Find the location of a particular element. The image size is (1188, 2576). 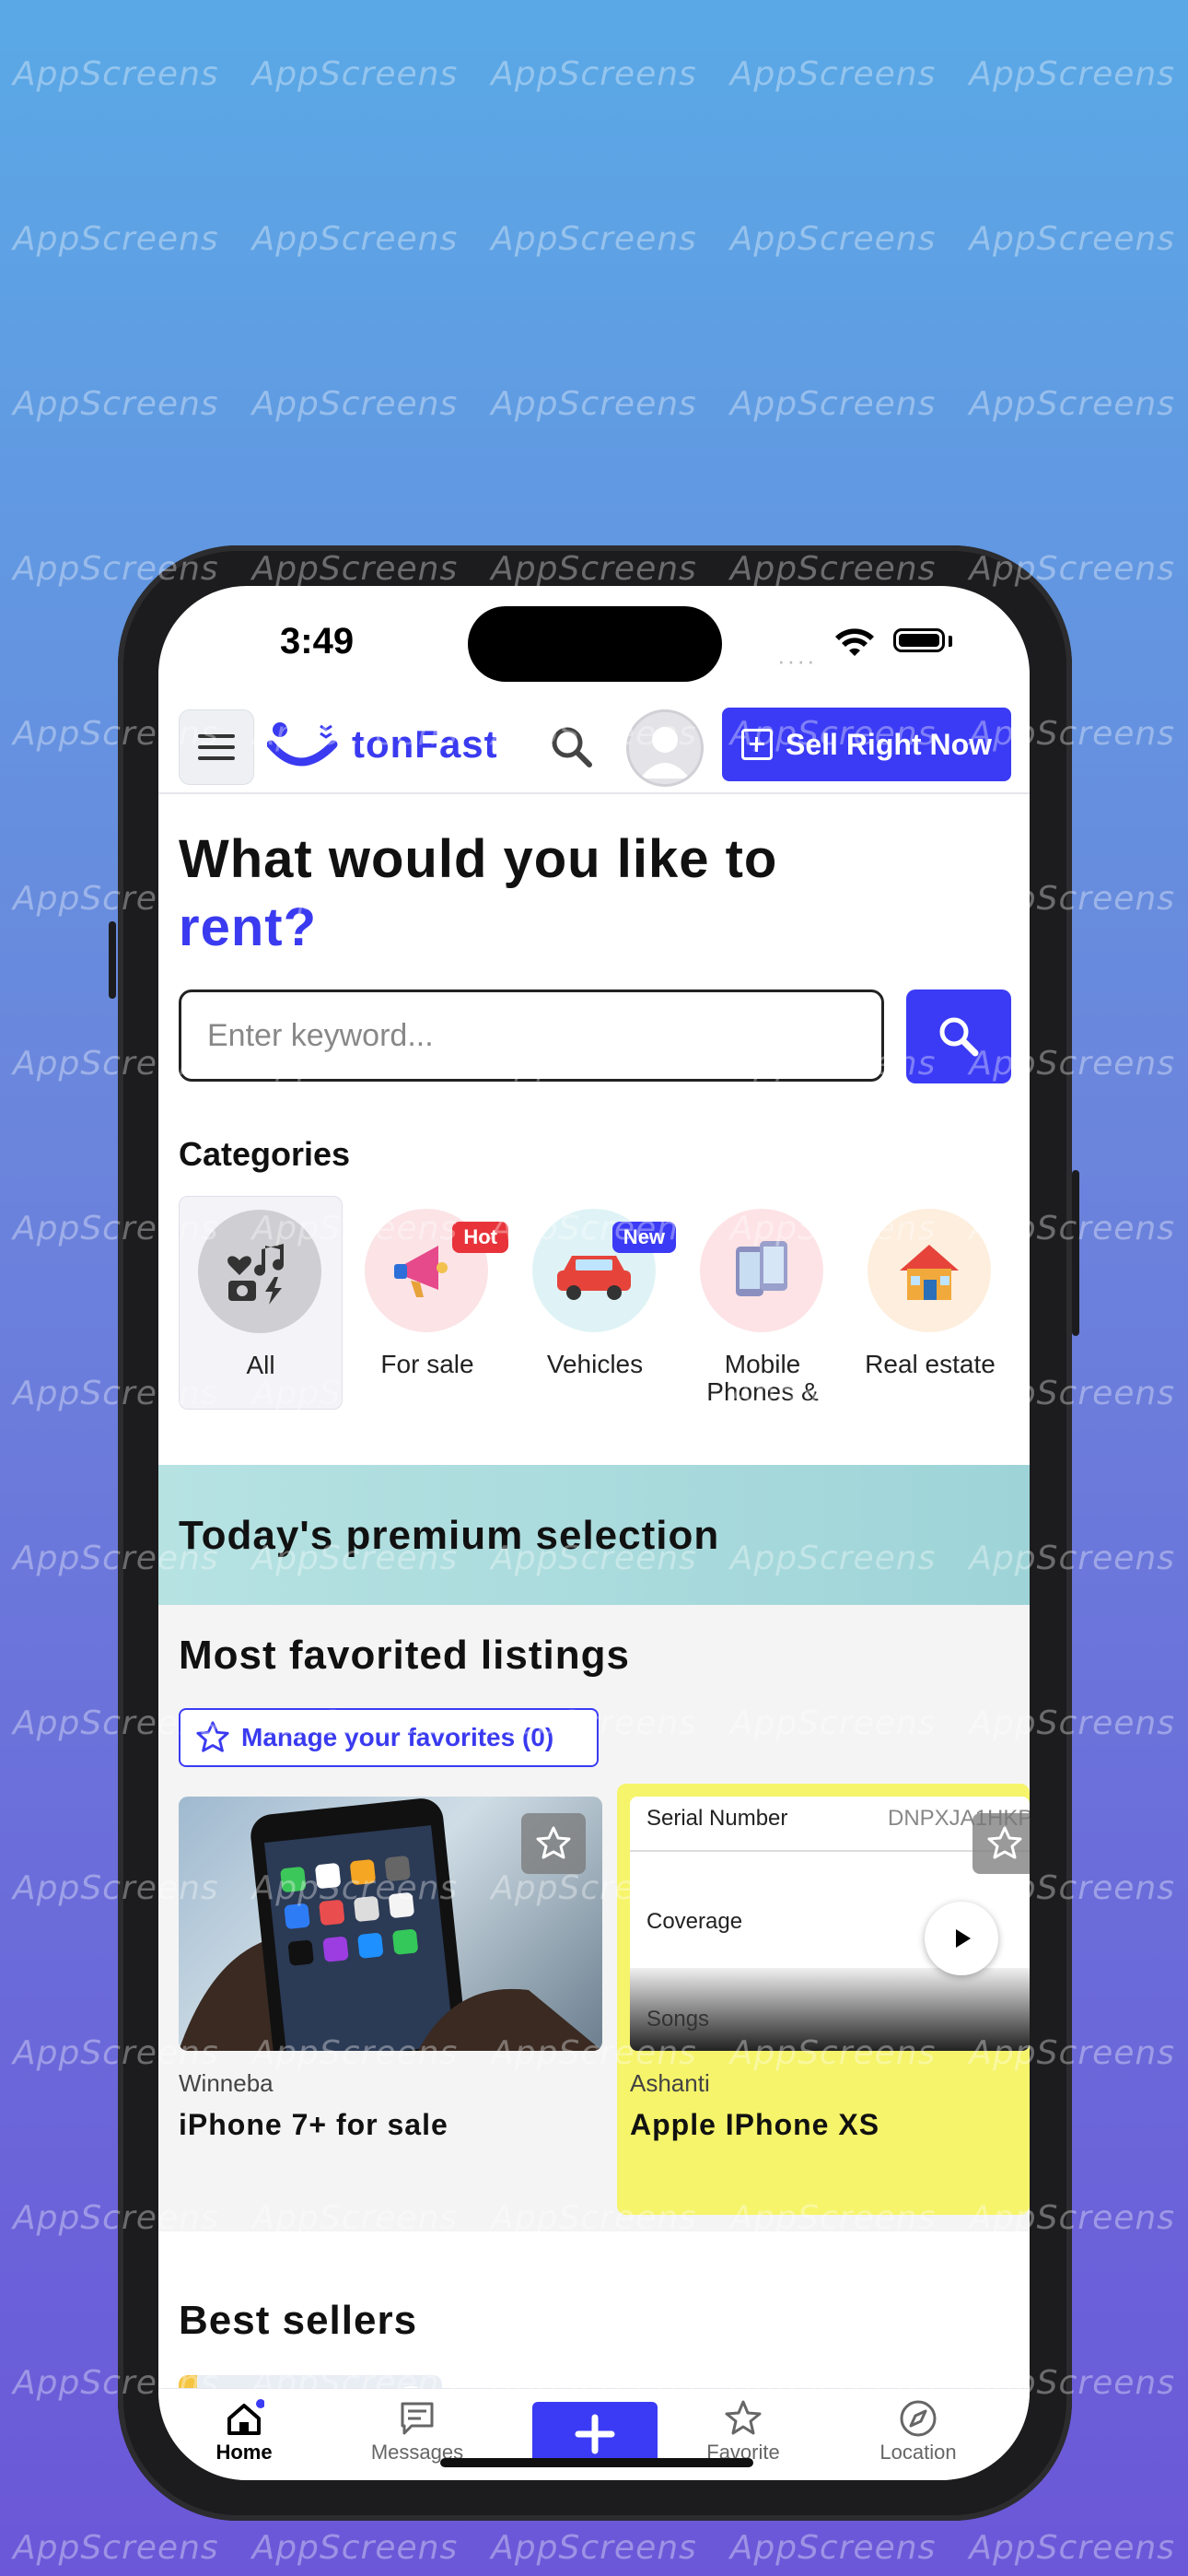

battery-tip is located at coordinates (951, 641).